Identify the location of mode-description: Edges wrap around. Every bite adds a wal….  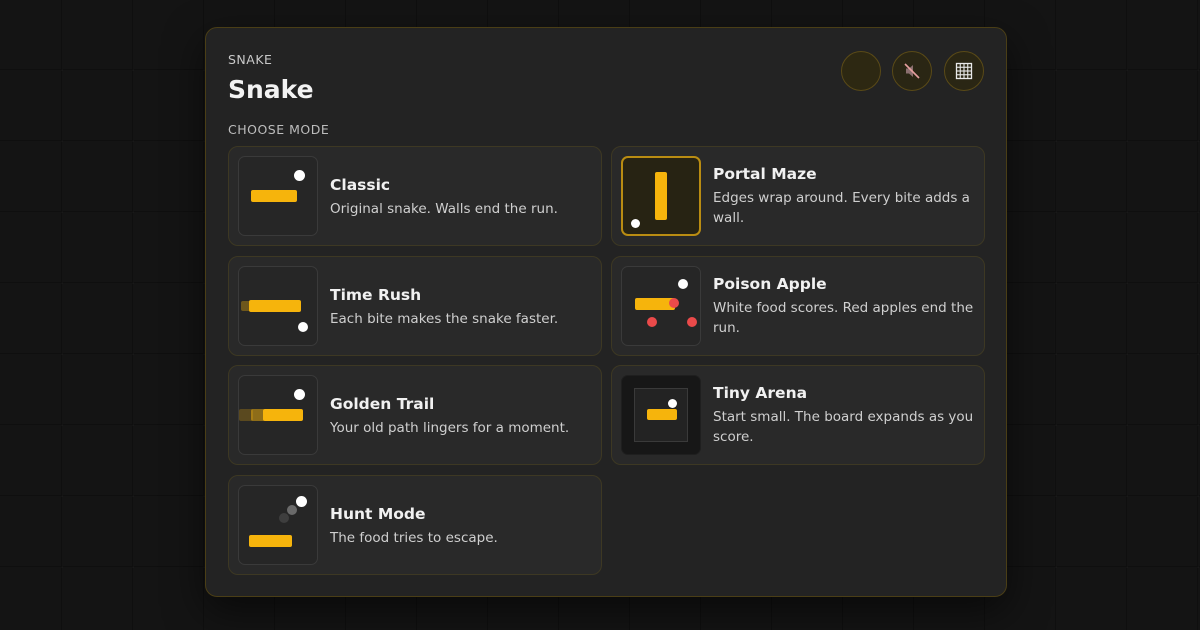
(841, 208).